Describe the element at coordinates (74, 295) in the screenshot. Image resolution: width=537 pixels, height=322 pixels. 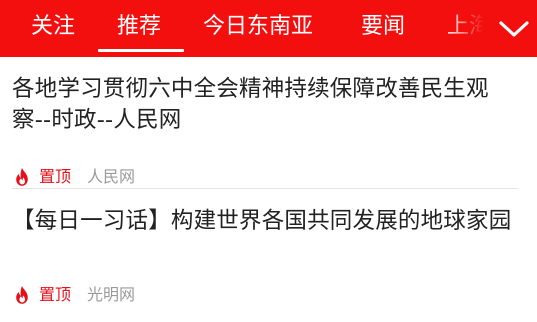
I see `news-meta: 置顶 光明网` at that location.